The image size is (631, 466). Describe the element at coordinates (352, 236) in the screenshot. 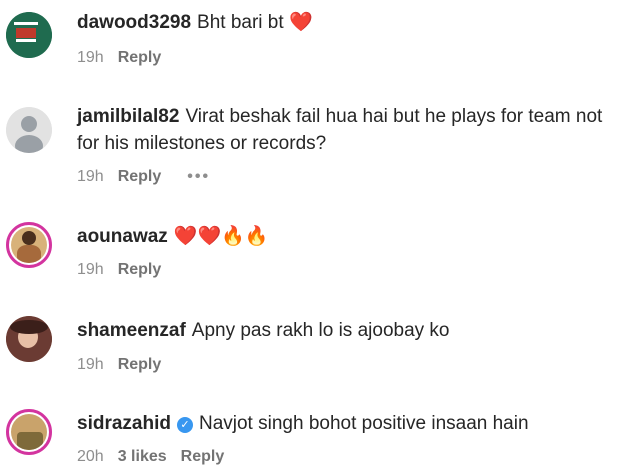

I see `comment-body: aounawaz ❤️❤️🔥🔥` at that location.